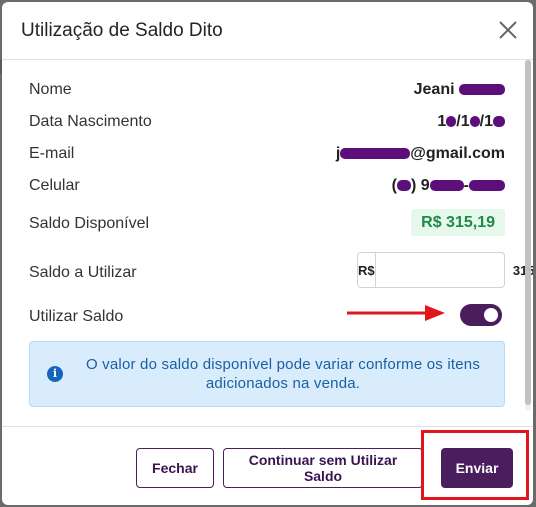 This screenshot has height=507, width=536. What do you see at coordinates (454, 270) in the screenshot?
I see `saldo-utilizar-input` at bounding box center [454, 270].